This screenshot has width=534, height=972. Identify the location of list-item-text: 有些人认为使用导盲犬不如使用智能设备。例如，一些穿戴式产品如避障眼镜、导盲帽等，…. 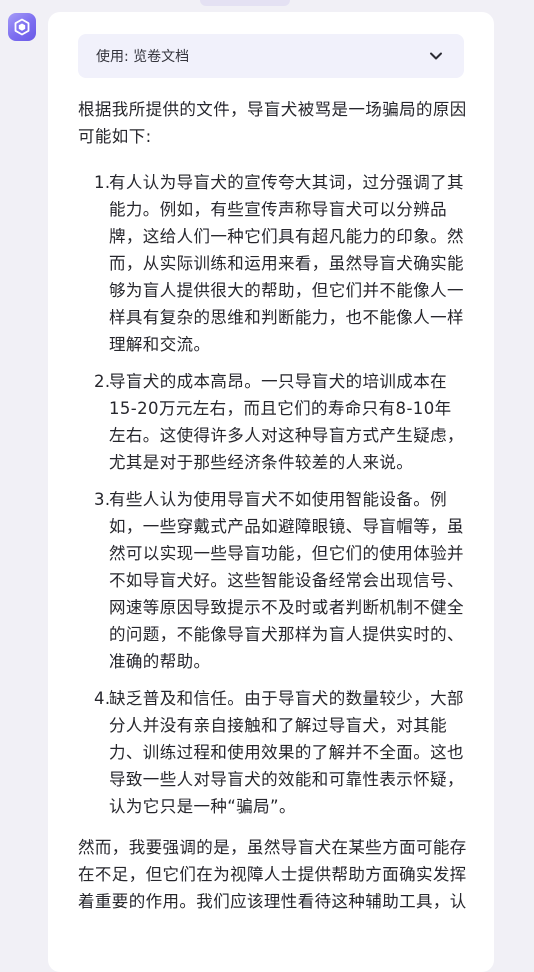
(286, 580).